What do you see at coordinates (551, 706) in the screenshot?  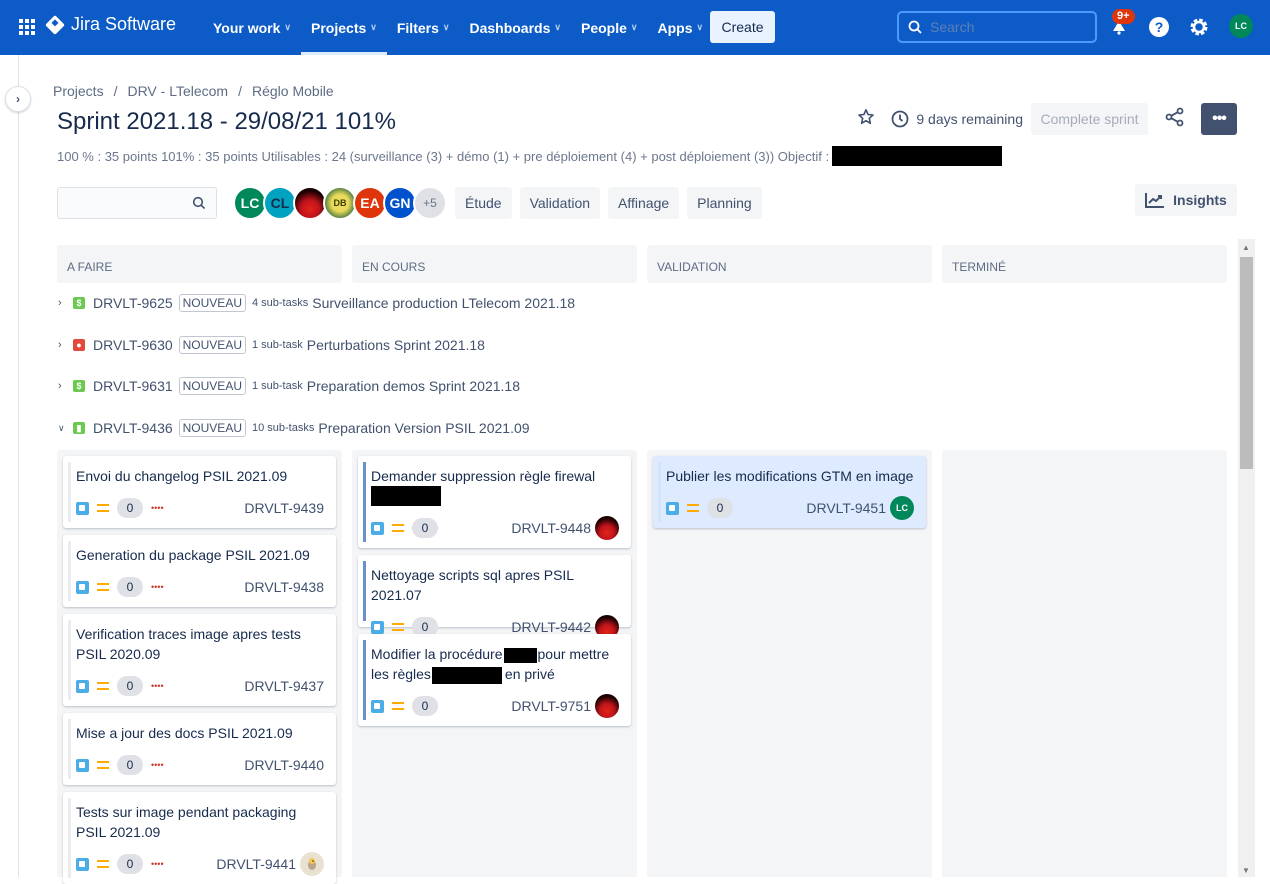 I see `issue-key: DRVLT-9751` at bounding box center [551, 706].